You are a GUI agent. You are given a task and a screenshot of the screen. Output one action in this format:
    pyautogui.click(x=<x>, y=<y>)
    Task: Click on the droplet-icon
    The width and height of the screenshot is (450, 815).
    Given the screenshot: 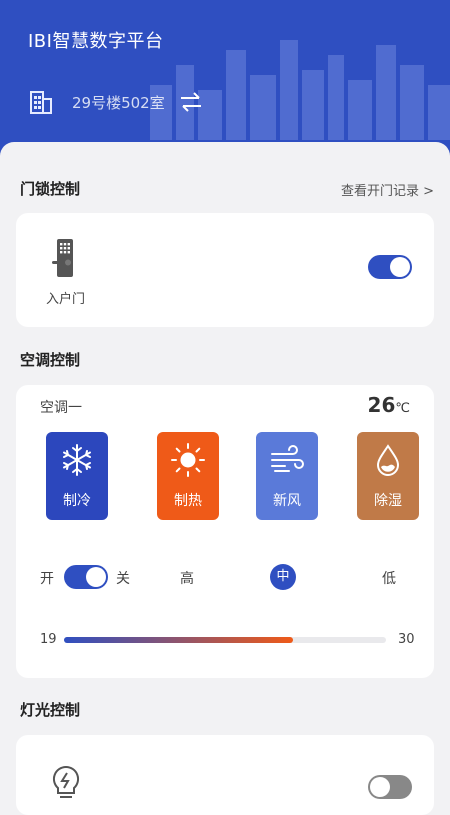 What is the action you would take?
    pyautogui.click(x=388, y=460)
    